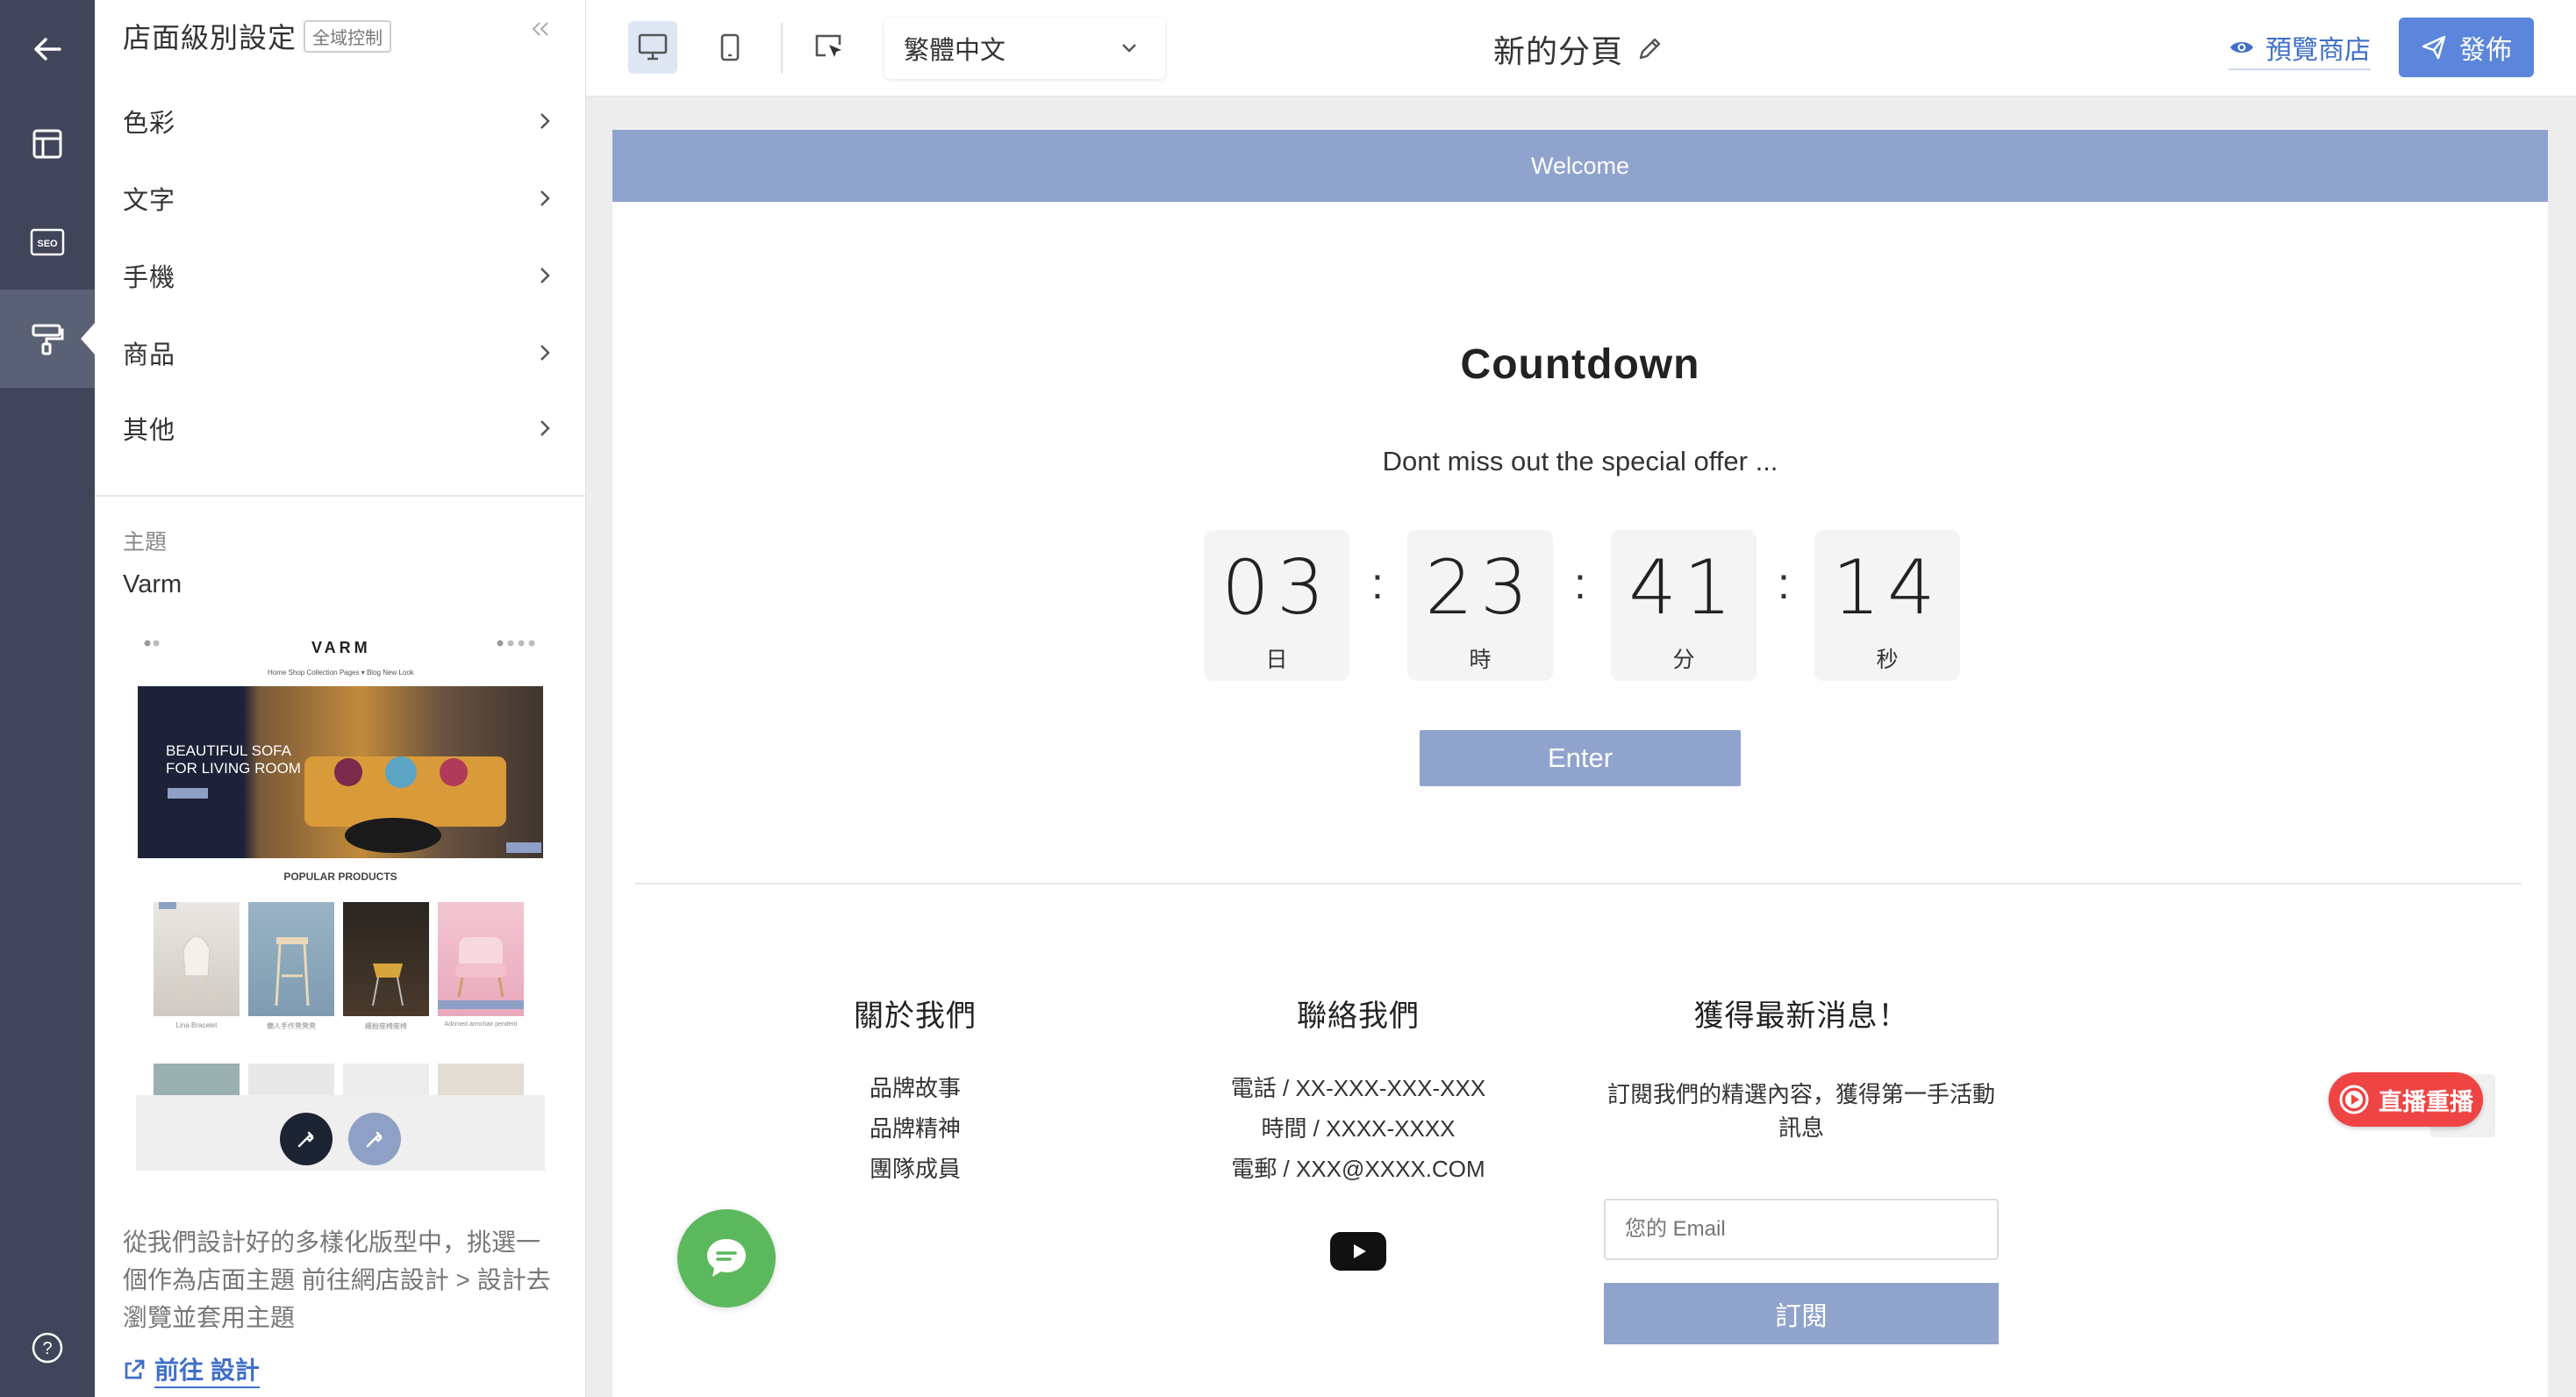 This screenshot has width=2576, height=1397. Describe the element at coordinates (233, 759) in the screenshot. I see `theme-preview-hero-text: BEAUTIFUL SOFA FOR LIVING ROOM` at that location.